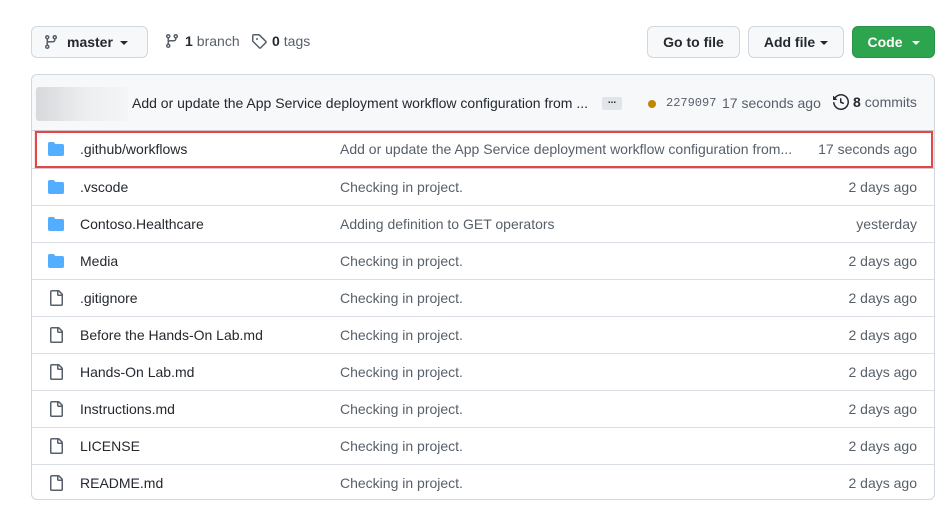 Image resolution: width=947 pixels, height=510 pixels. Describe the element at coordinates (483, 297) in the screenshot. I see `file-row: .gitignore Checking in project. 2 days ago` at that location.